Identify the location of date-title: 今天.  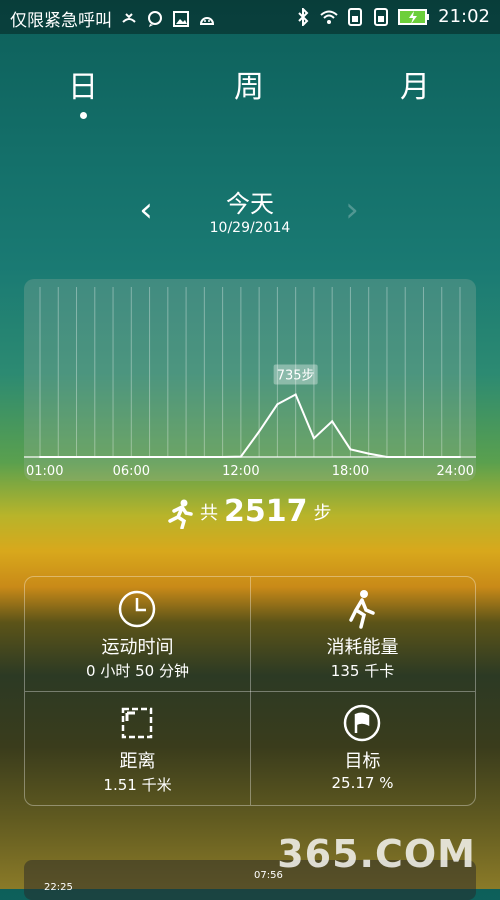
(250, 204).